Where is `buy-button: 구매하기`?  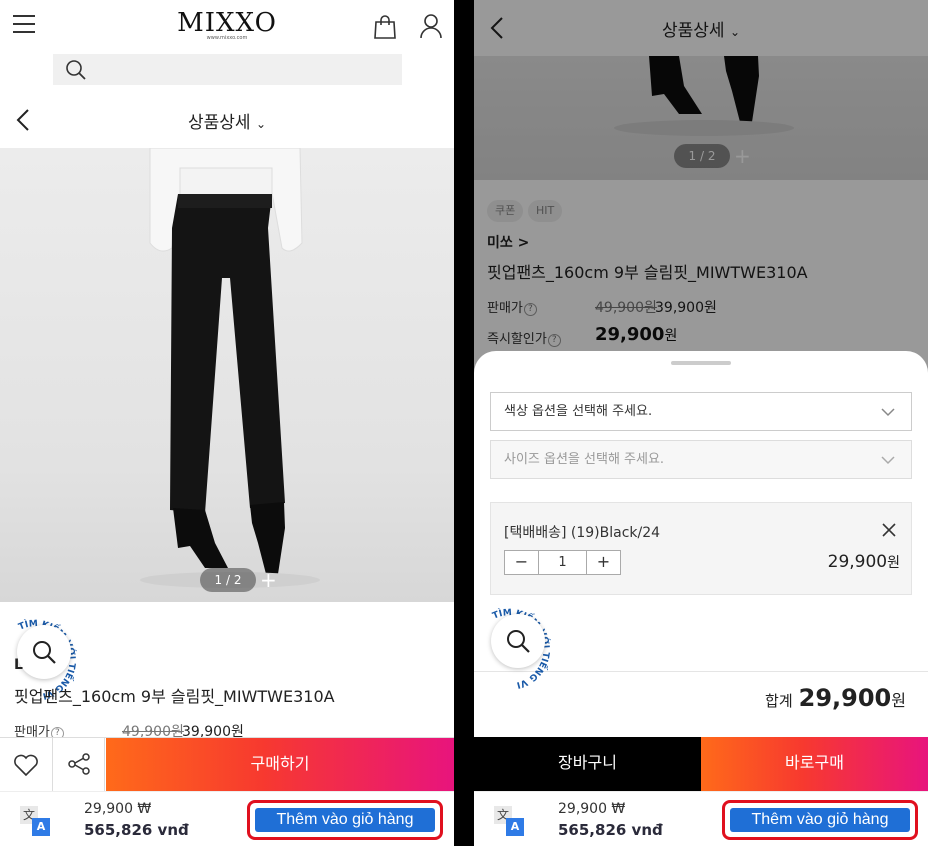
buy-button: 구매하기 is located at coordinates (280, 765).